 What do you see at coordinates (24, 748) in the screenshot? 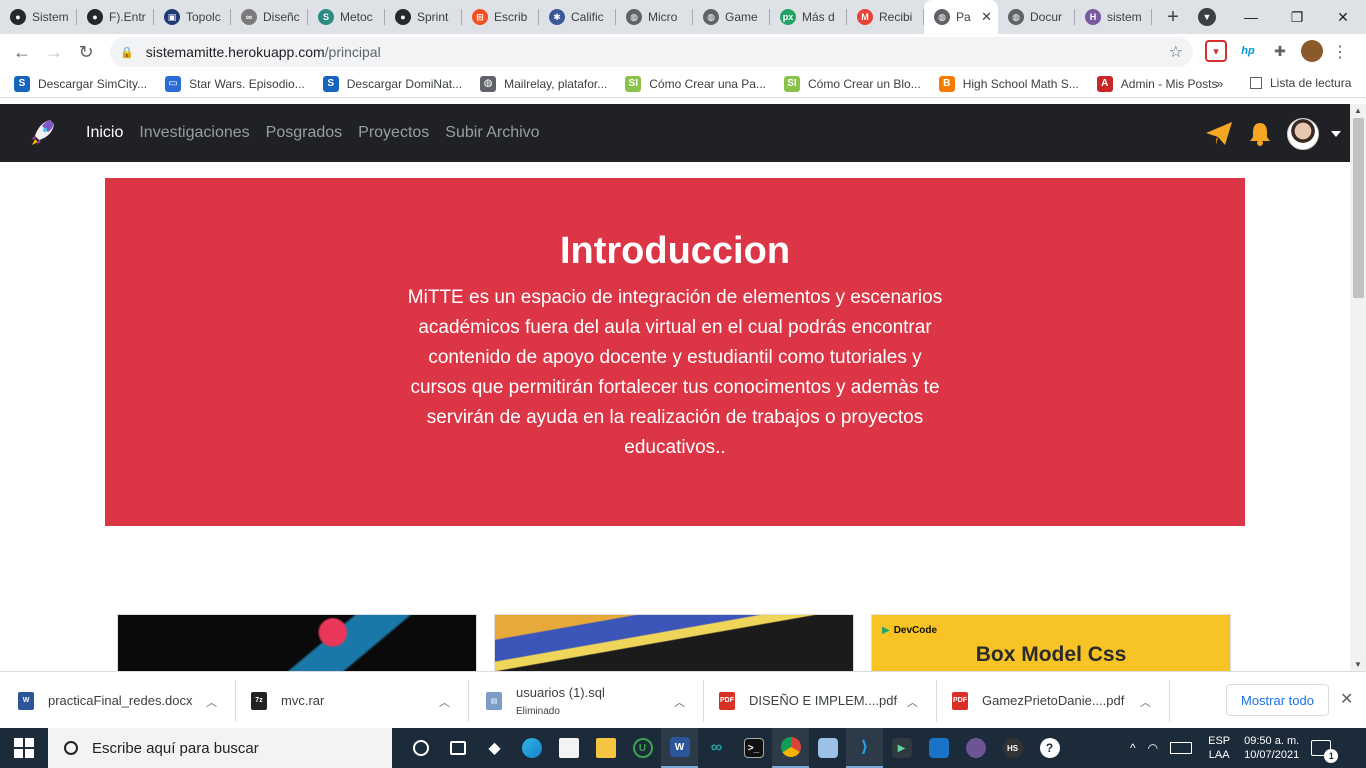
I see `windows-start-icon` at bounding box center [24, 748].